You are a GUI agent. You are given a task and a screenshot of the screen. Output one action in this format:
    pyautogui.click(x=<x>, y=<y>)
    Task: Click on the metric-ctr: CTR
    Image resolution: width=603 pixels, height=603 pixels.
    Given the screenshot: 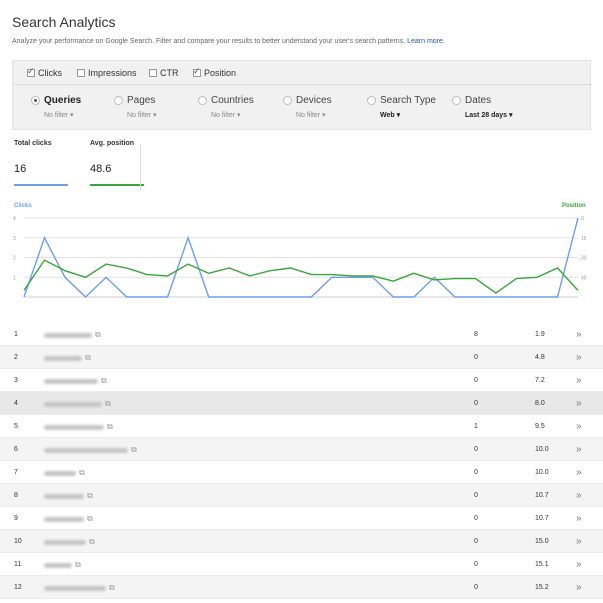 What is the action you would take?
    pyautogui.click(x=164, y=73)
    